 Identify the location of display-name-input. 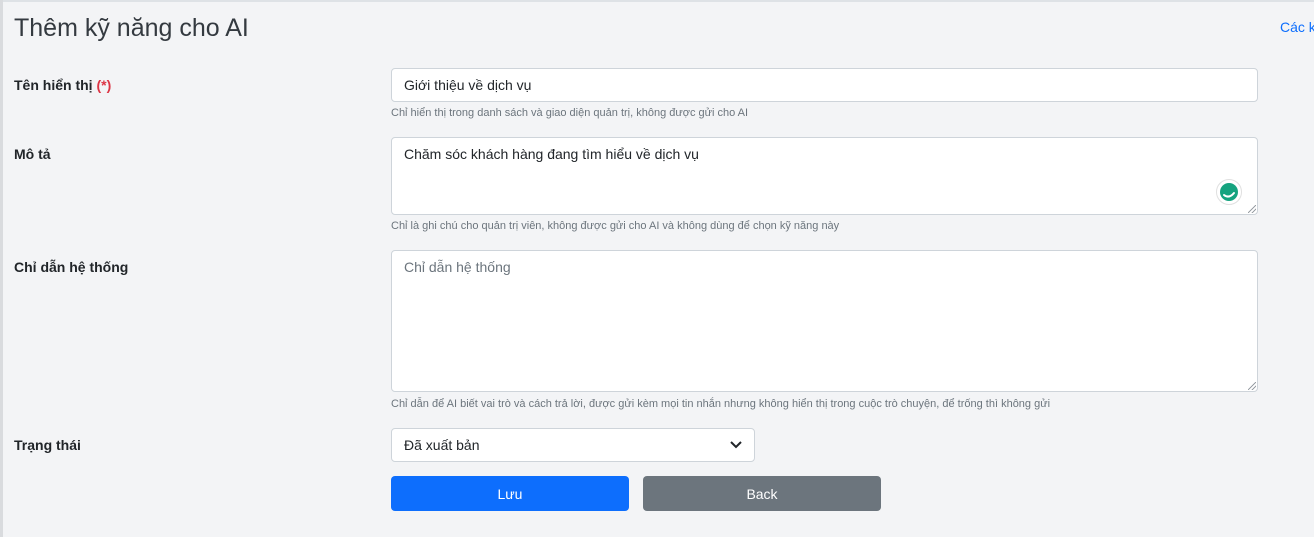
(824, 85).